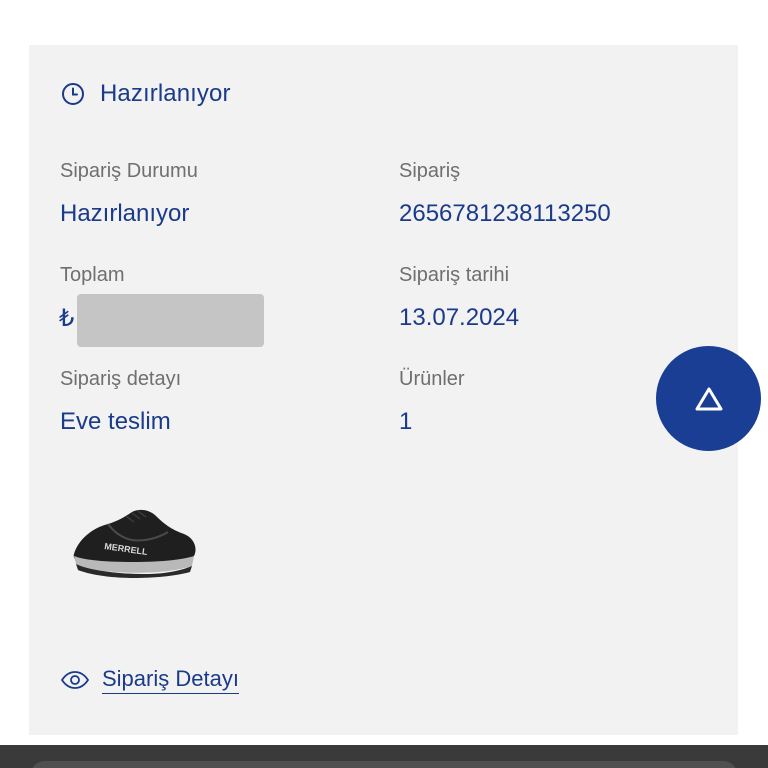 The height and width of the screenshot is (768, 768). I want to click on order-detail-link-text: Sipariş Detayı, so click(170, 680).